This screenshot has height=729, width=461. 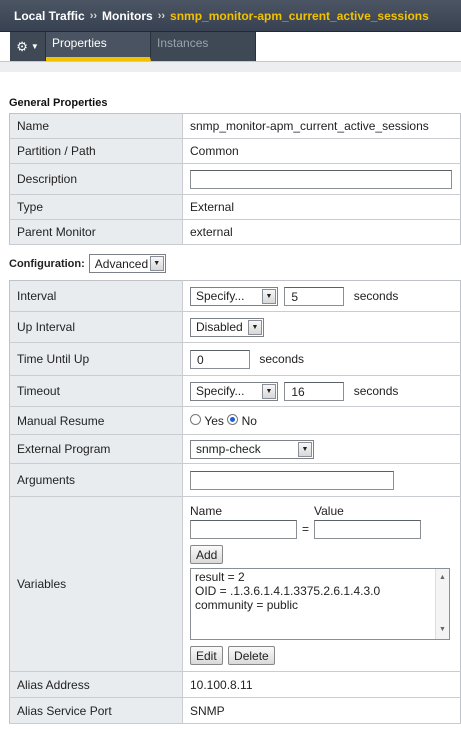 I want to click on configuration-title: Configuration:, so click(x=47, y=263).